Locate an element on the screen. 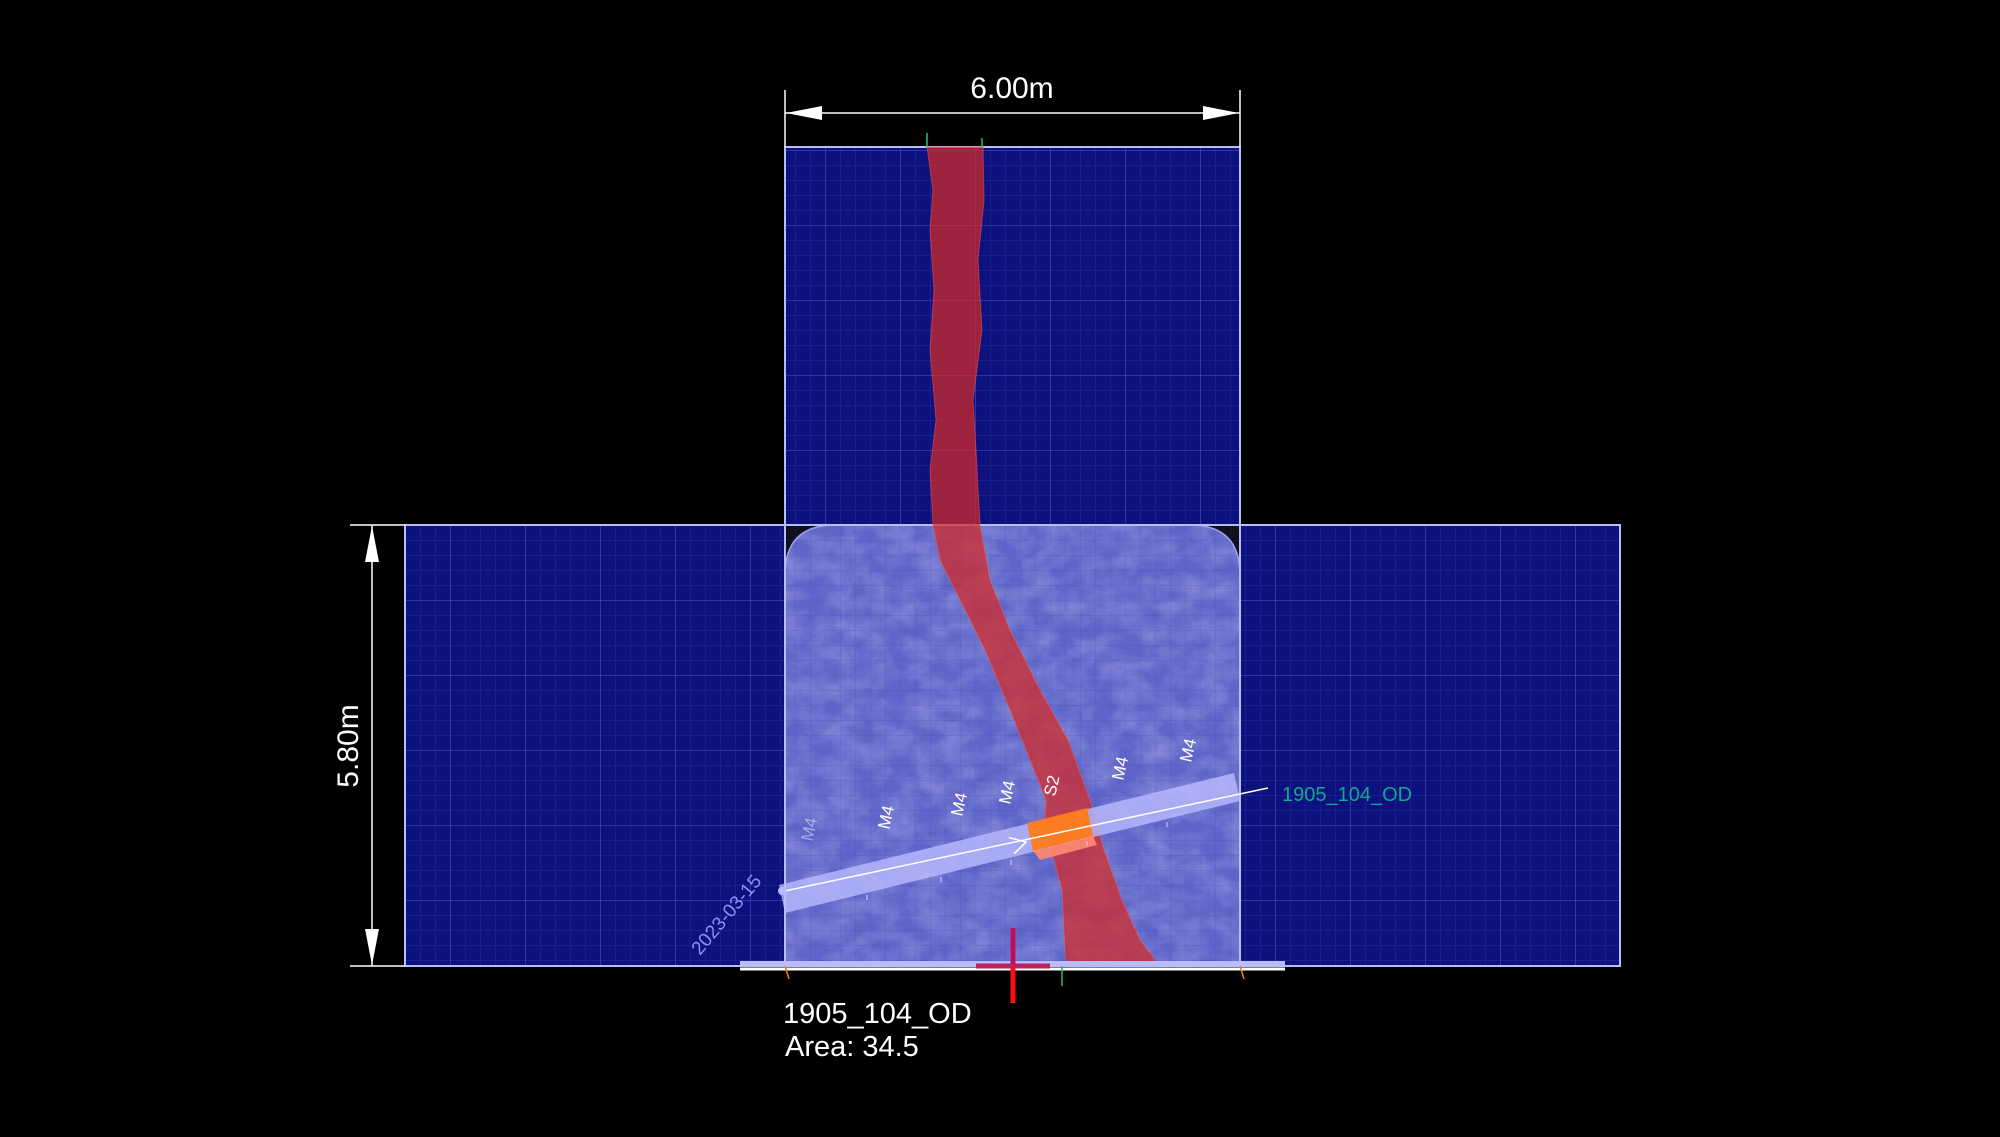 This screenshot has height=1137, width=2000. height-dimension-label: 5.80m is located at coordinates (348, 745).